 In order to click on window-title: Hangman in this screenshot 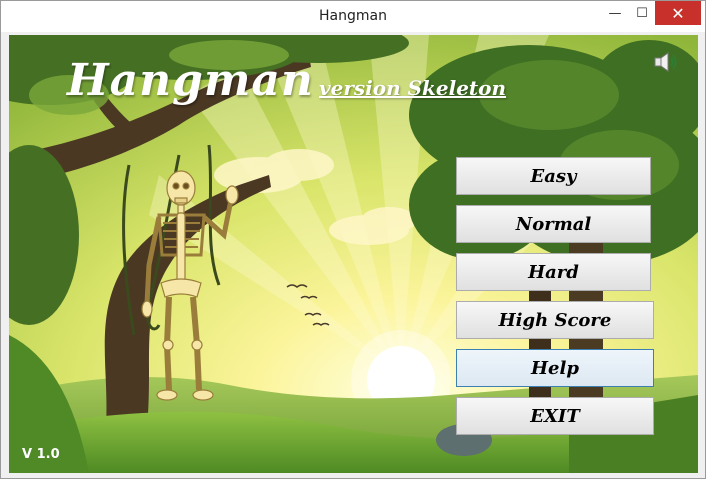, I will do `click(353, 16)`.